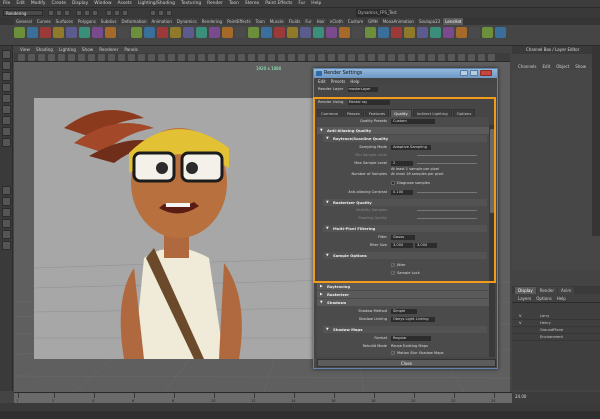 The image size is (600, 419). Describe the element at coordinates (524, 298) in the screenshot. I see `layer-menu-layers: Layers` at that location.